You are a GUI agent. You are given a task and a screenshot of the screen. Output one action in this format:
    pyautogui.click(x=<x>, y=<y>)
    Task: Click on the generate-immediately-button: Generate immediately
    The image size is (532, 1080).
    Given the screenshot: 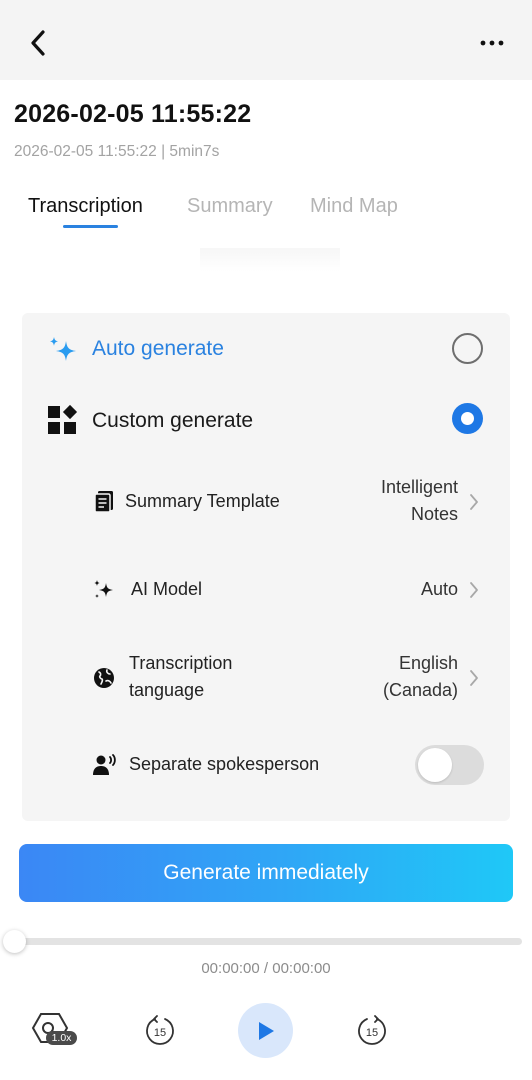 What is the action you would take?
    pyautogui.click(x=266, y=873)
    